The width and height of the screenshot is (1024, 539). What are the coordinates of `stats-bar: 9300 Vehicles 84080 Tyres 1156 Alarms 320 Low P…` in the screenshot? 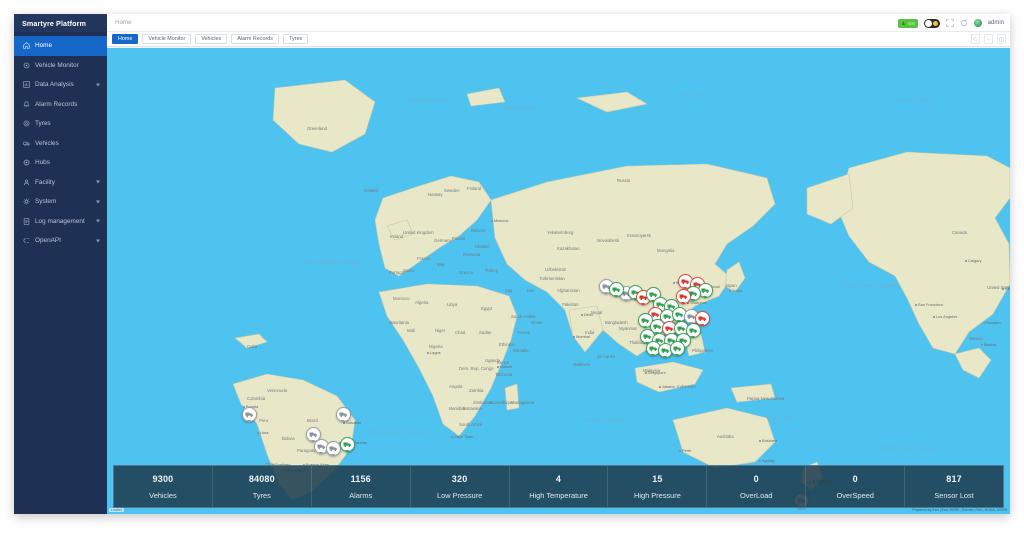 It's located at (558, 486).